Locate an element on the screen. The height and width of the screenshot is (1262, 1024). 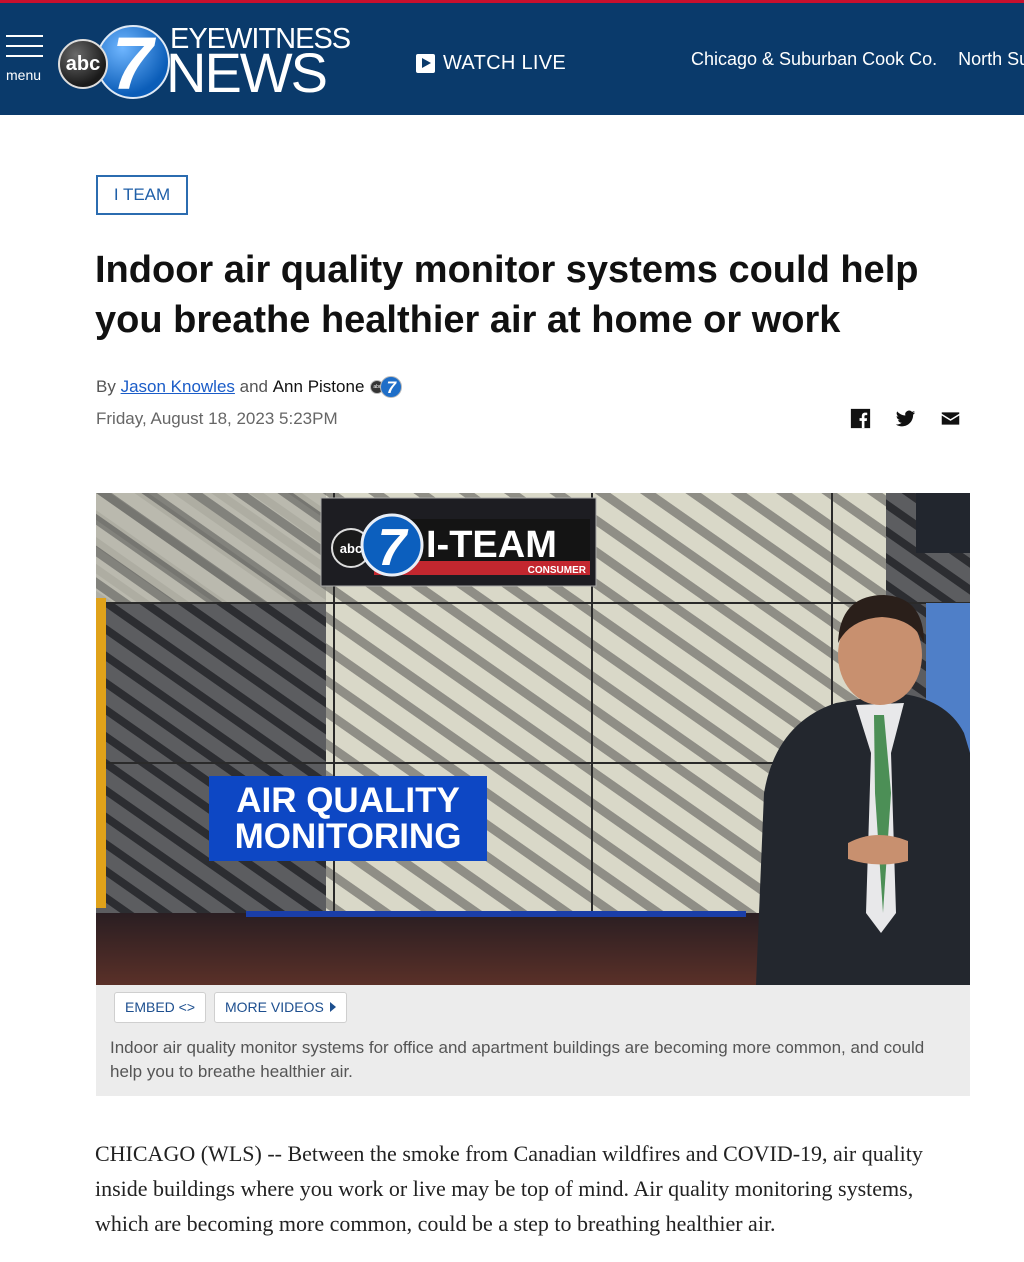
abc7-eyewitness-news-logo: 7 abc EYEWITNESS NEWS is located at coordinates (204, 61).